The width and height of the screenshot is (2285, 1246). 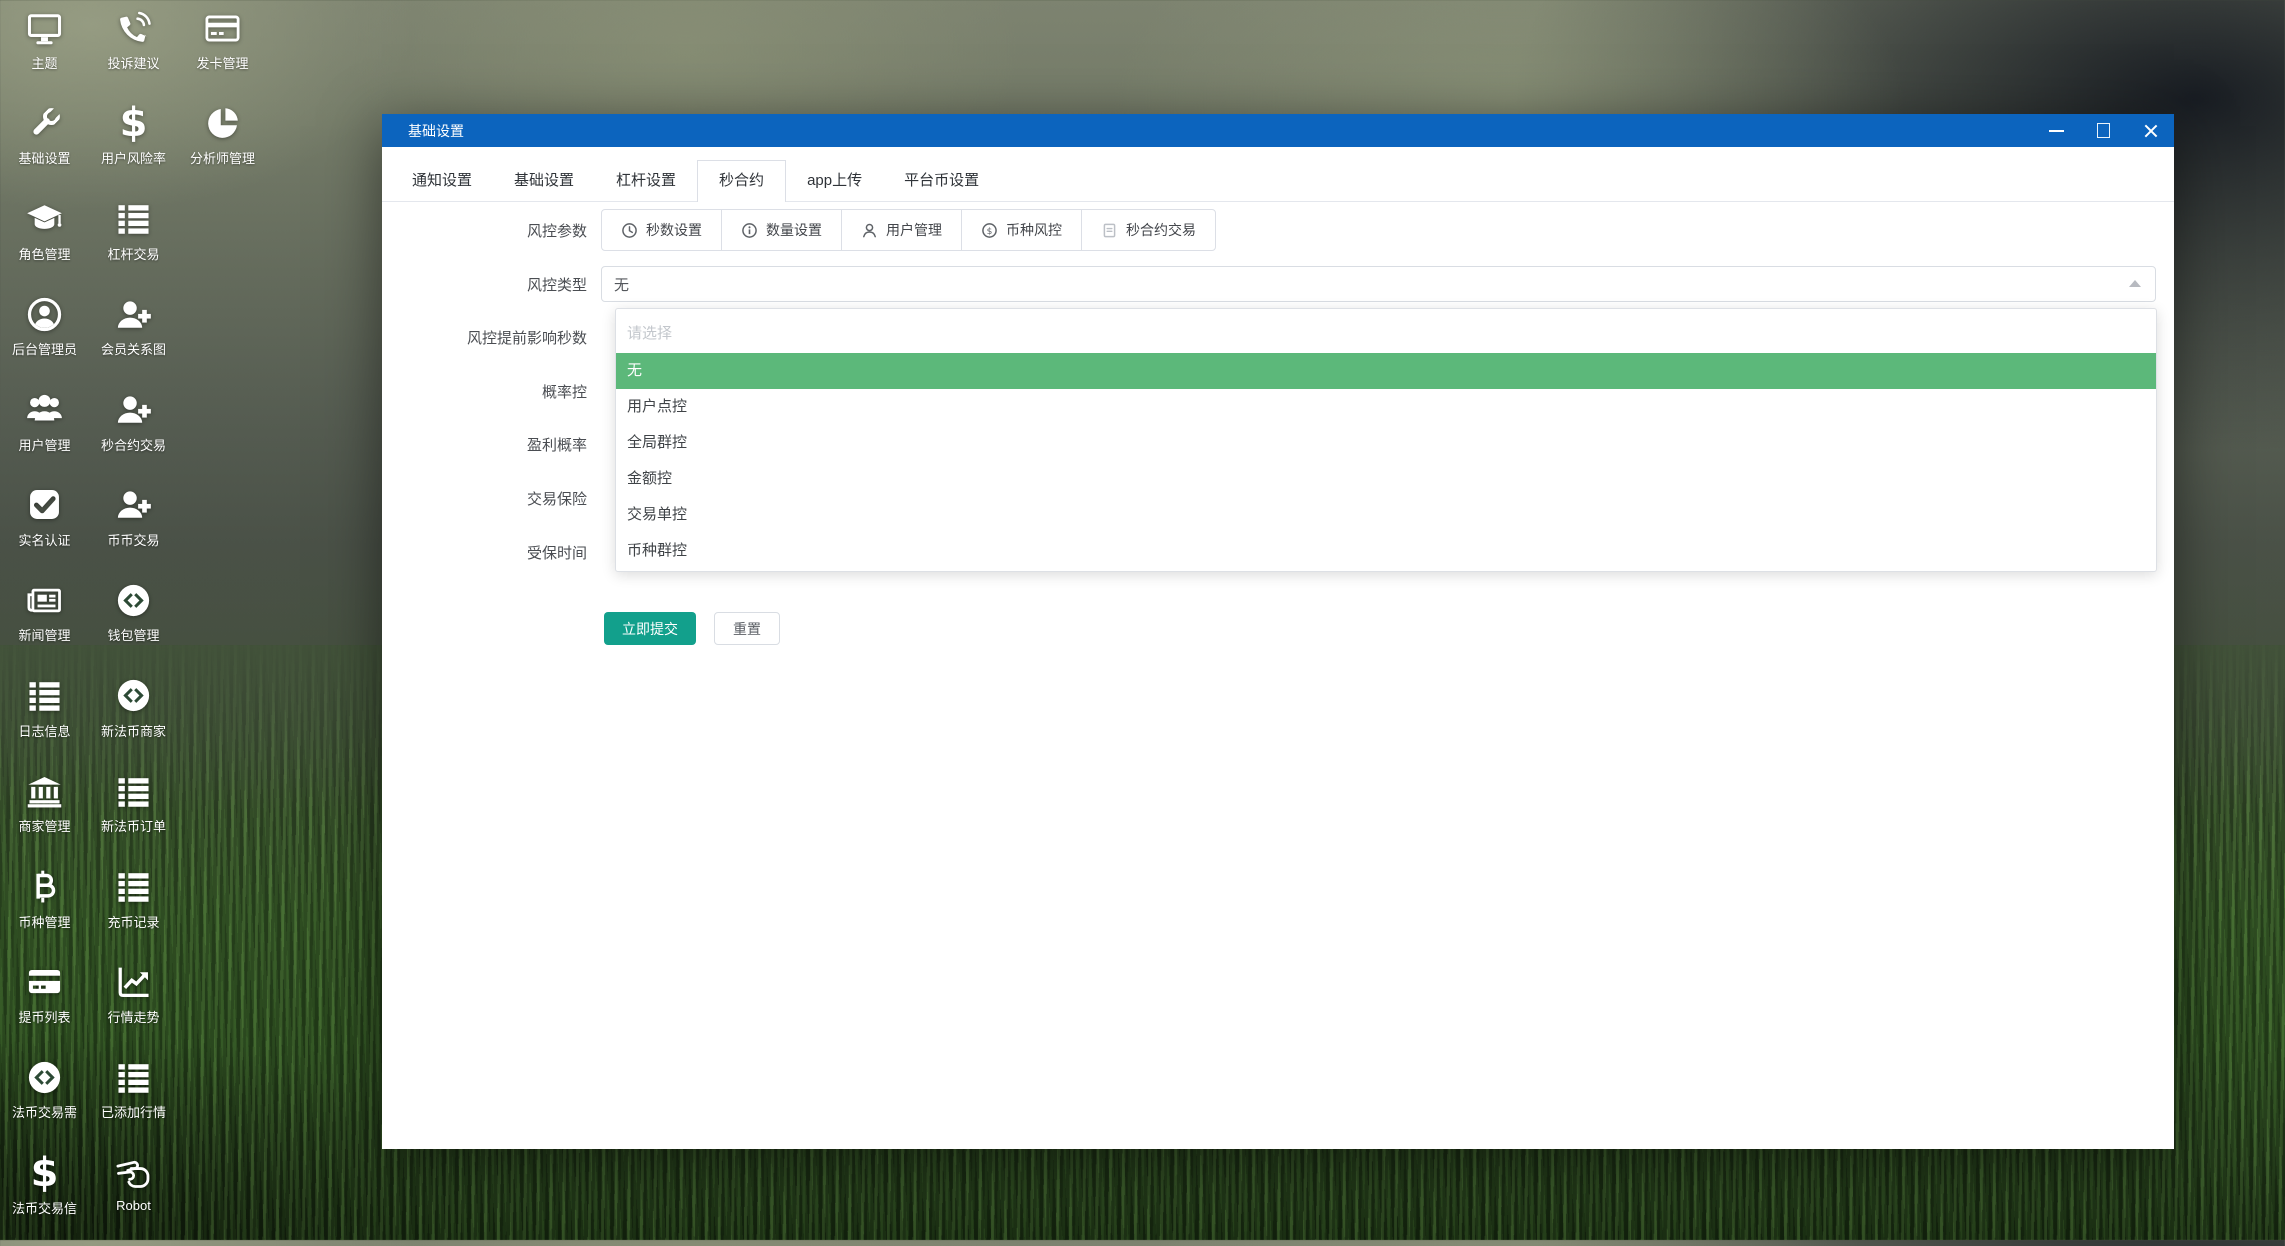 What do you see at coordinates (44, 63) in the screenshot?
I see `sidebar-item-label: 主题` at bounding box center [44, 63].